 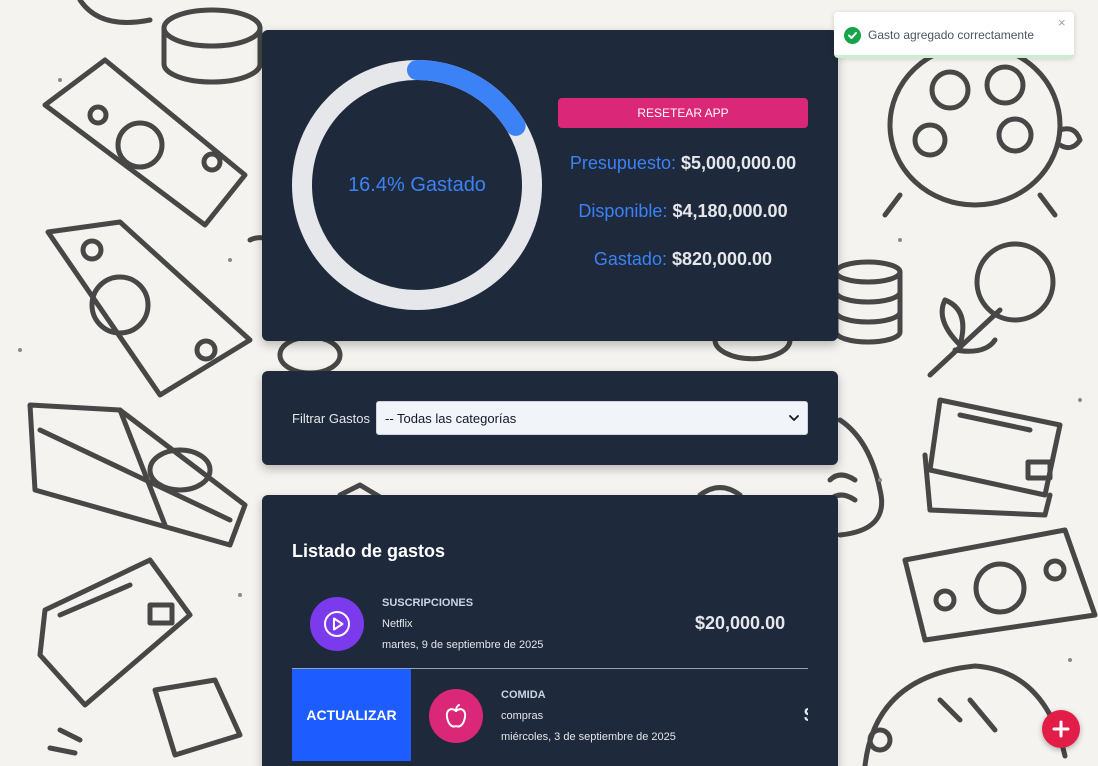 I want to click on check-icon, so click(x=852, y=35).